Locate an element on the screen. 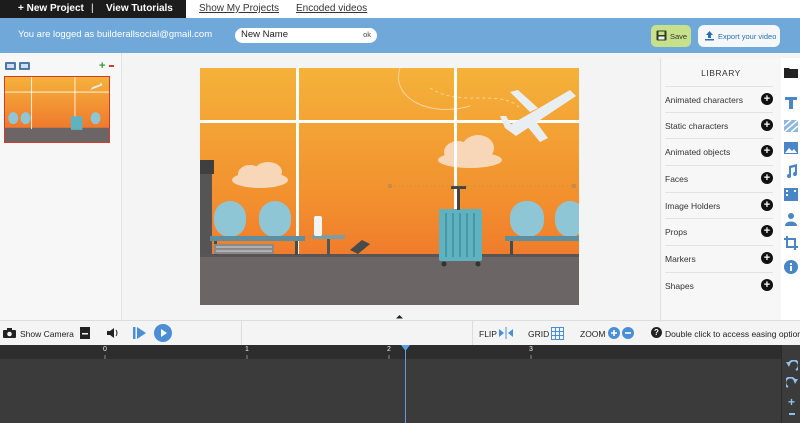 This screenshot has width=800, height=423. camera-icon is located at coordinates (9, 333).